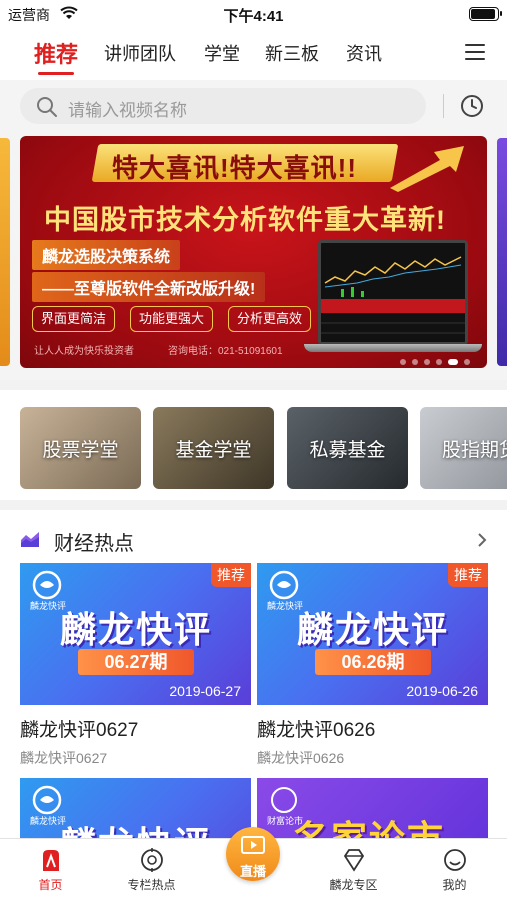 This screenshot has width=507, height=900. What do you see at coordinates (253, 845) in the screenshot?
I see `play-icon` at bounding box center [253, 845].